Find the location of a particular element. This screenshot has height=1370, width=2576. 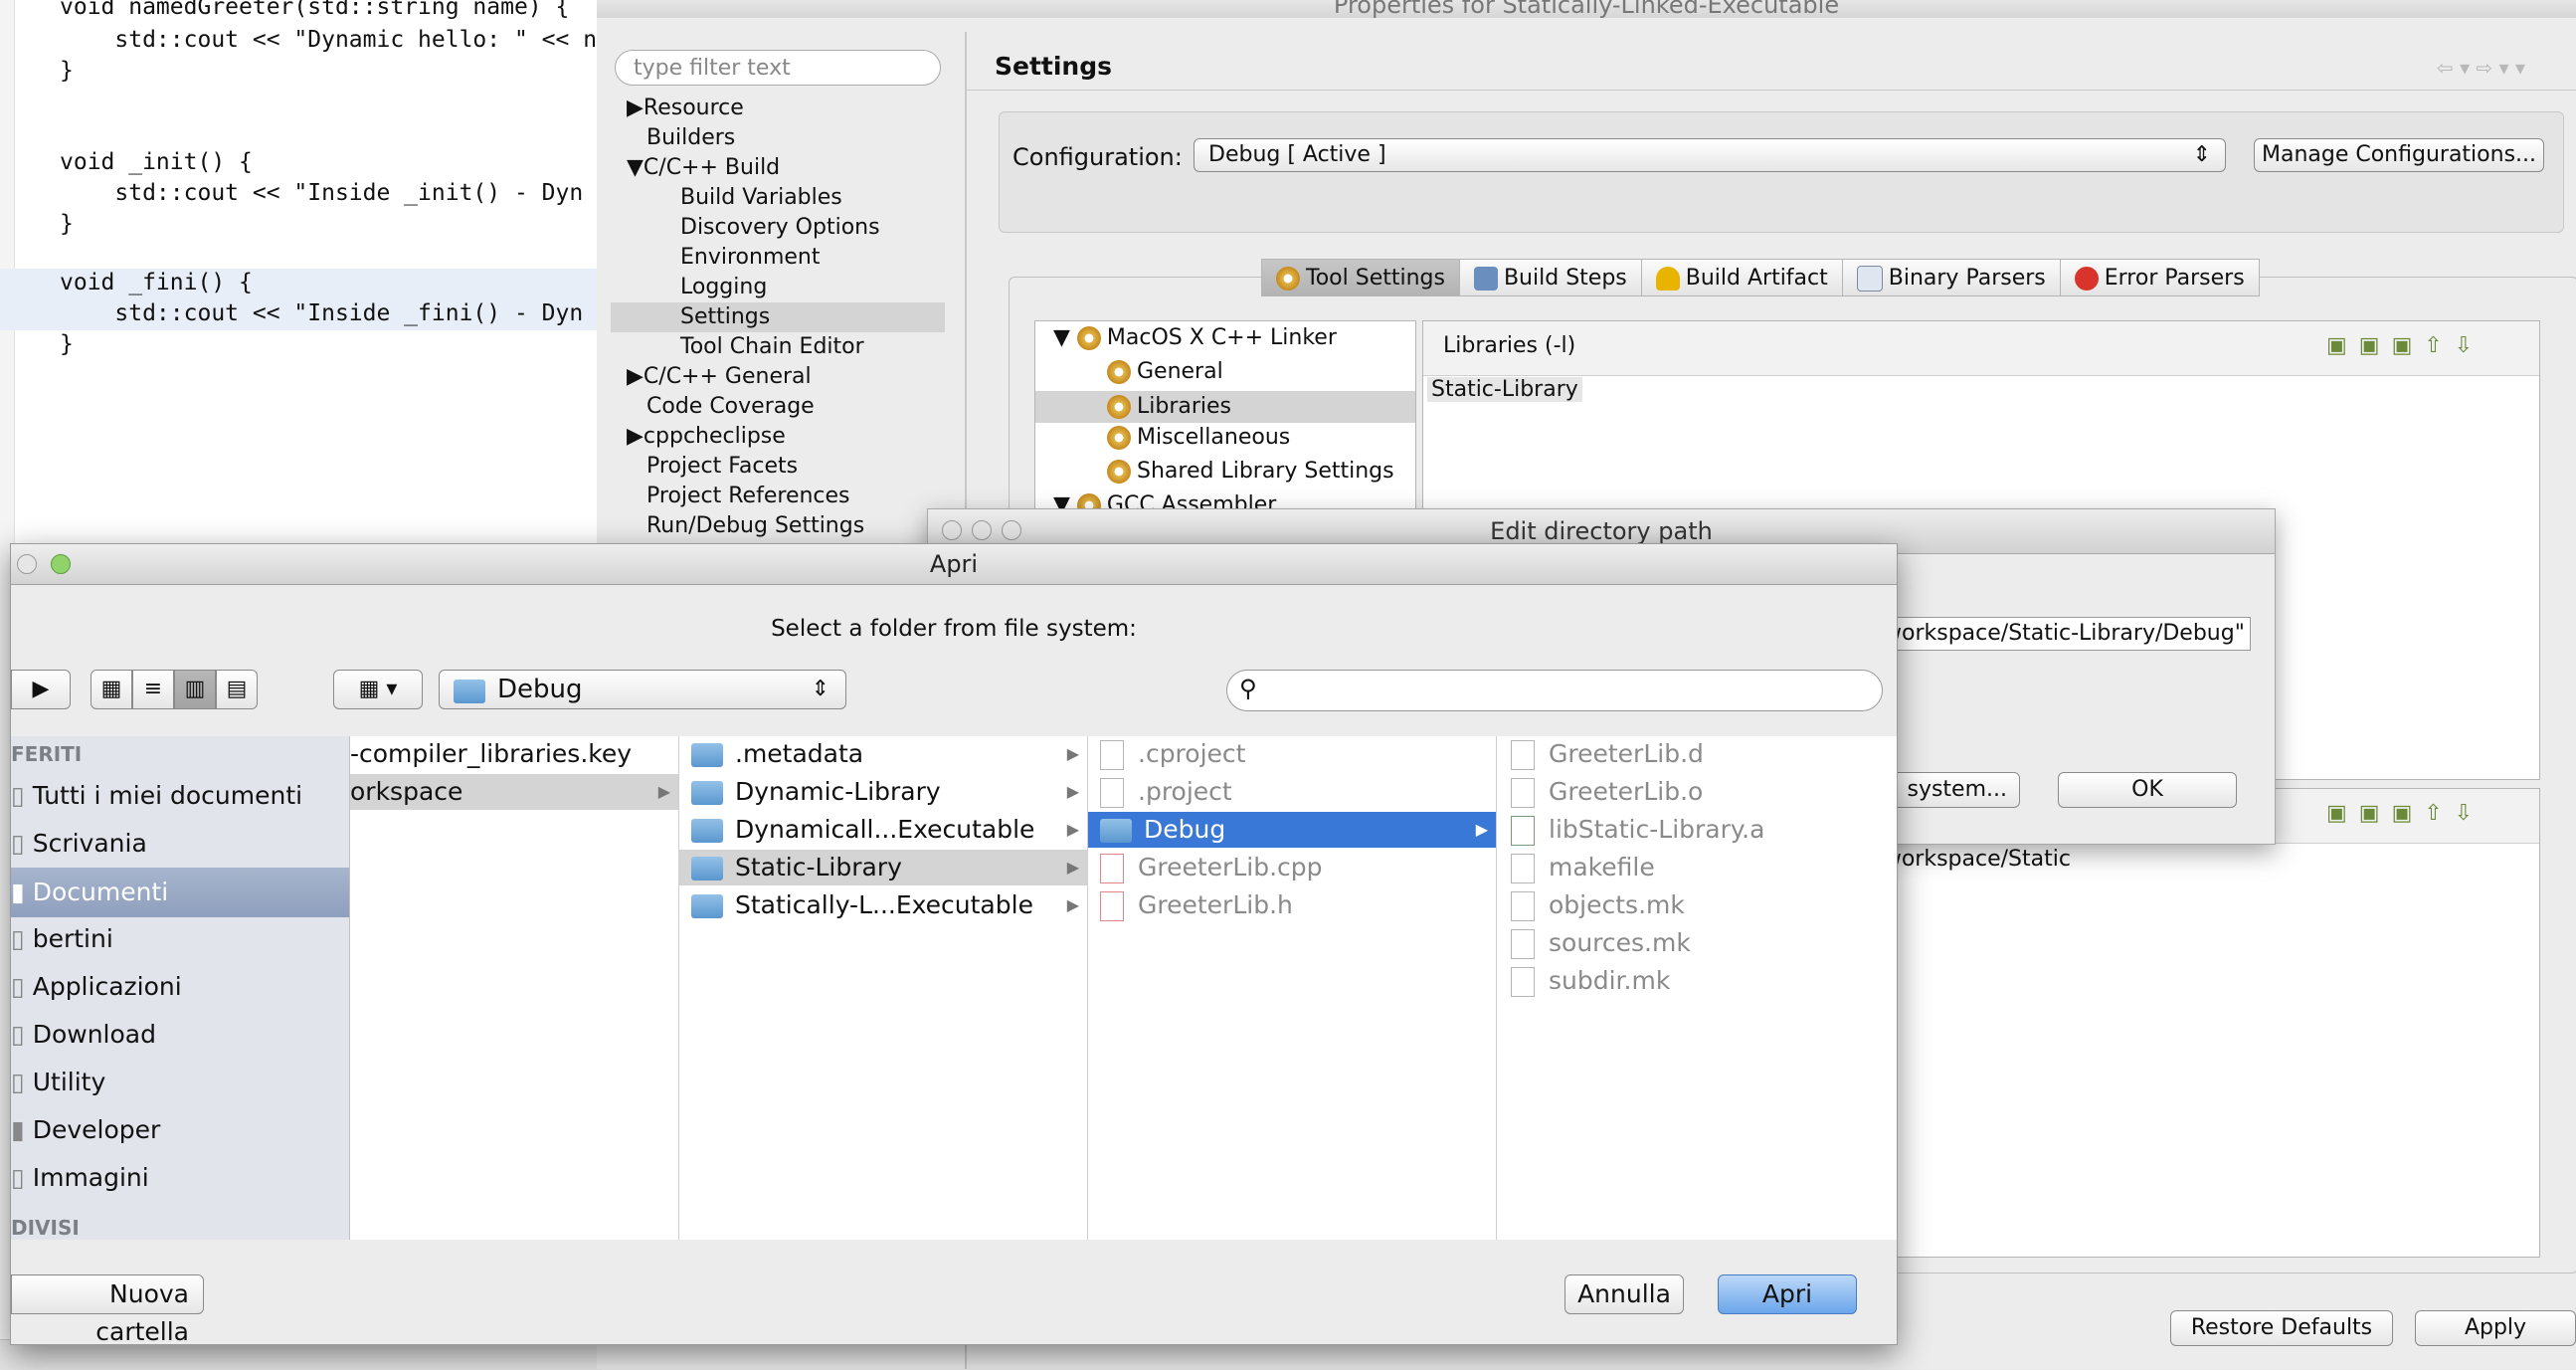

sidebar-item: ▮ Developer is located at coordinates (85, 1130).